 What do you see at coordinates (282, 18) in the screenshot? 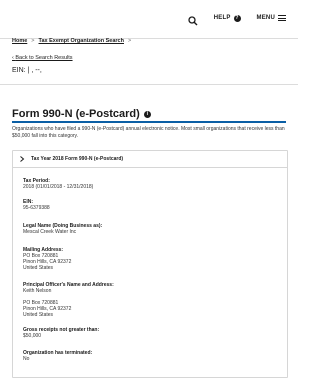
I see `hamburger-icon` at bounding box center [282, 18].